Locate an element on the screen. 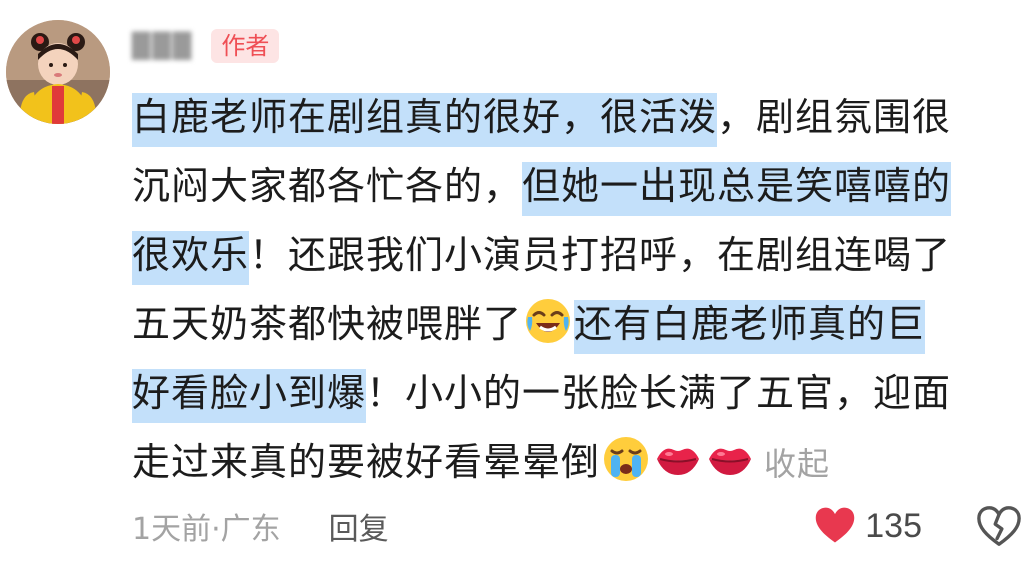  comment-text-segment: 走过来真的要被好看晕晕倒 is located at coordinates (366, 462).